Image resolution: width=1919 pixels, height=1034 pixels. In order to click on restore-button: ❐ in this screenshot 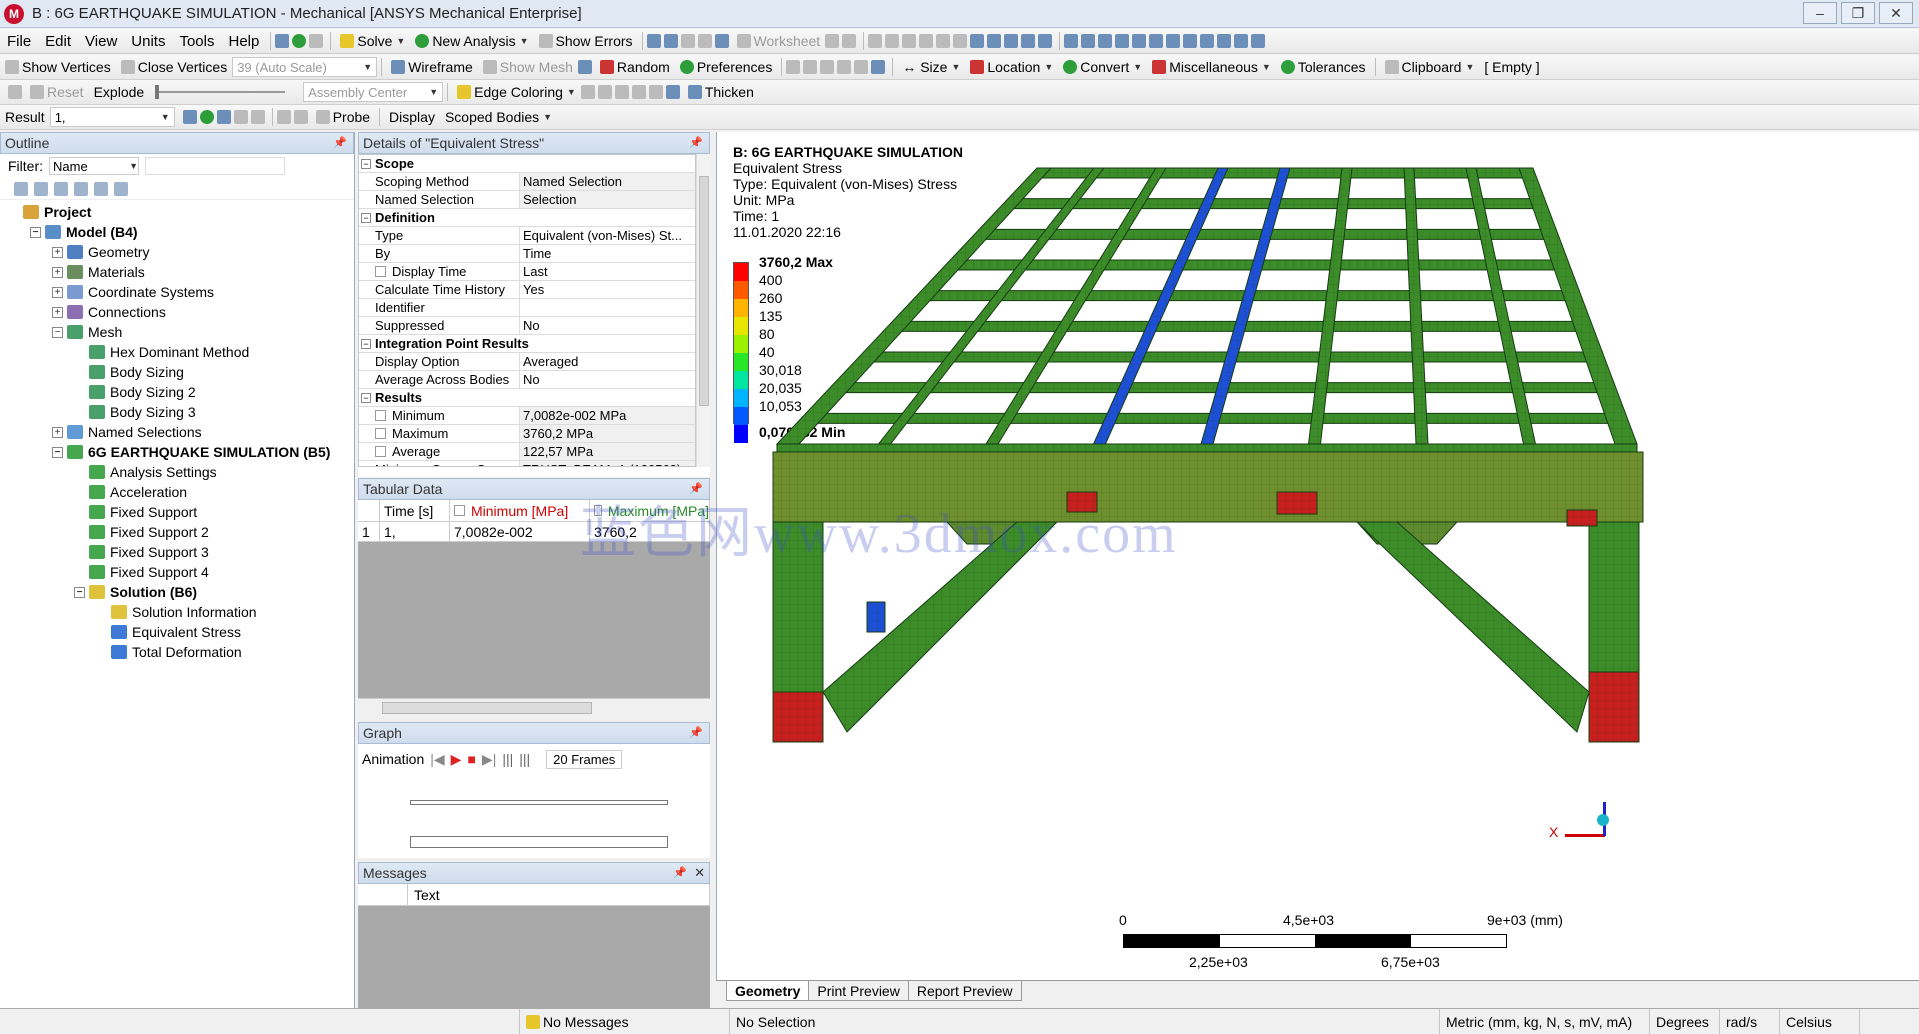, I will do `click(1858, 13)`.